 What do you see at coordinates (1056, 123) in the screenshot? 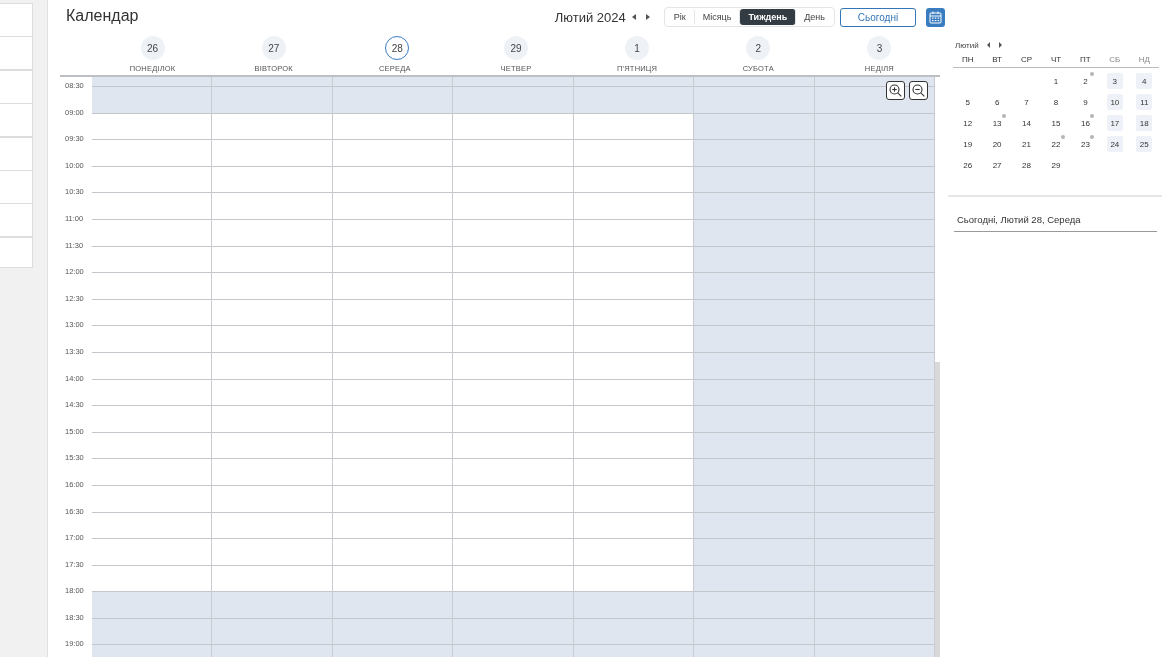
I see `calendar-day: 15` at bounding box center [1056, 123].